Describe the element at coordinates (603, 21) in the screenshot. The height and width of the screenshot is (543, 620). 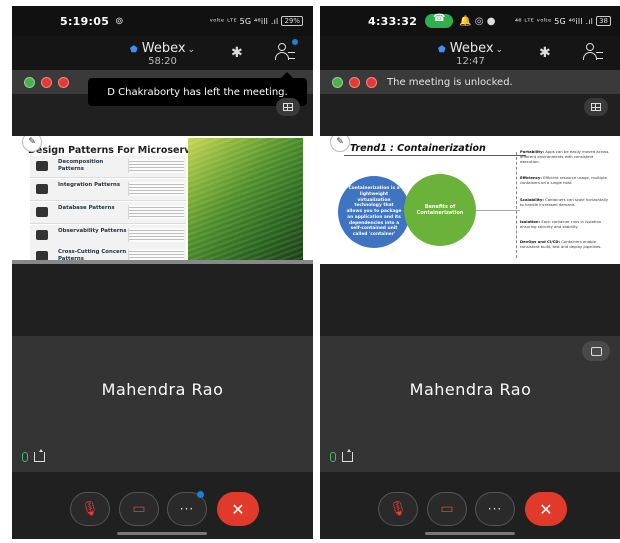
I see `battery-icon: 38` at that location.